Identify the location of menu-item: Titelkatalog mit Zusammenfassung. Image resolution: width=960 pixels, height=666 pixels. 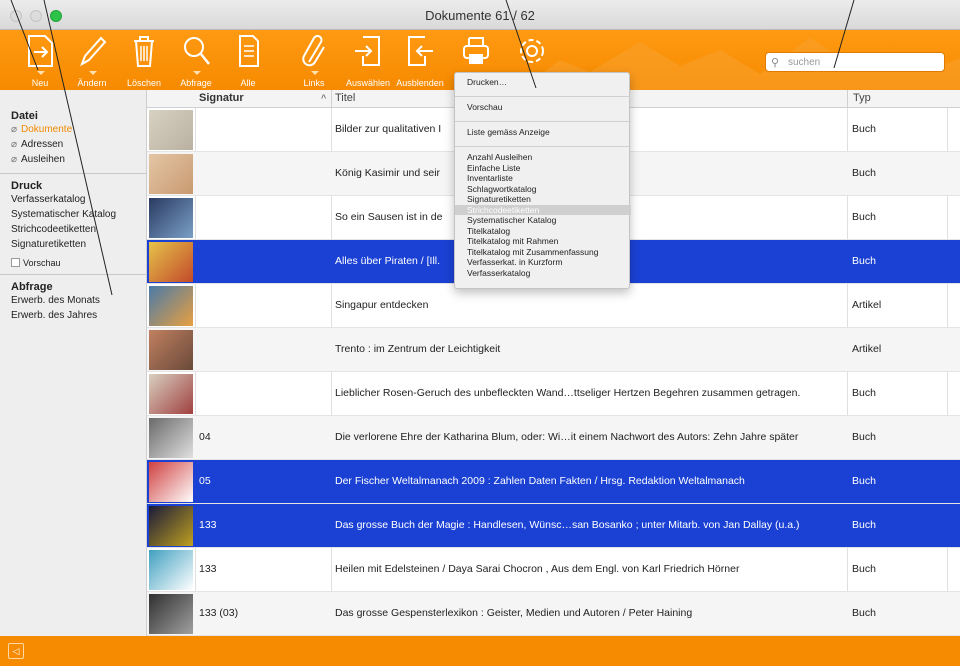
(533, 252).